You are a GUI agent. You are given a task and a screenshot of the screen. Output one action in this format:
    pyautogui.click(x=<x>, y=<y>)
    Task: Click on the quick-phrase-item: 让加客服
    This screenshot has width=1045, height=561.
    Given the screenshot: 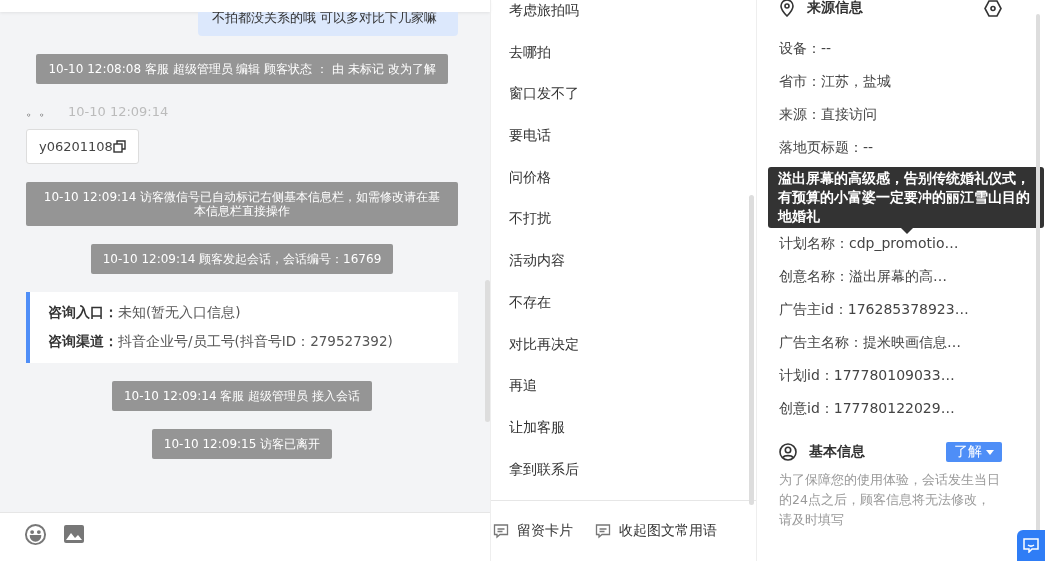 What is the action you would take?
    pyautogui.click(x=537, y=437)
    